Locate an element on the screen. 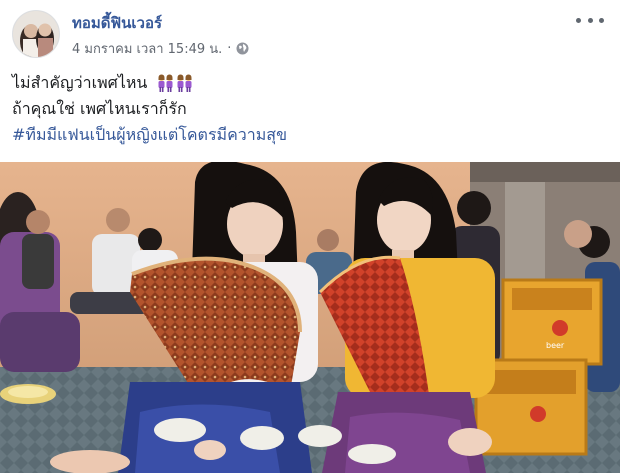  couple-women-icon is located at coordinates (175, 83).